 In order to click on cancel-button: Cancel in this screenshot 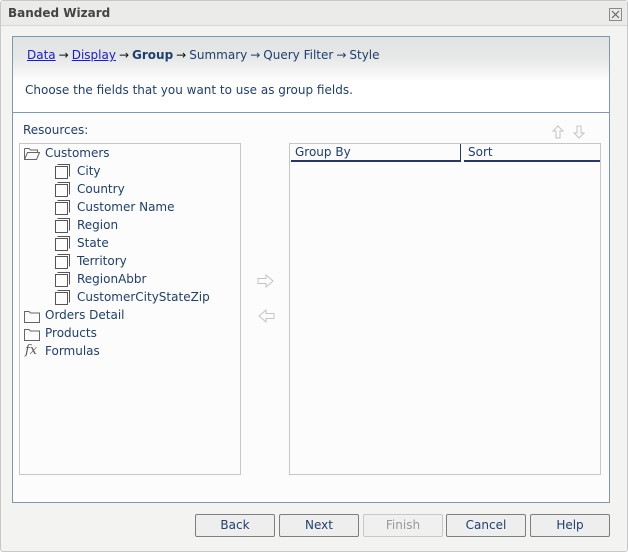, I will do `click(486, 525)`.